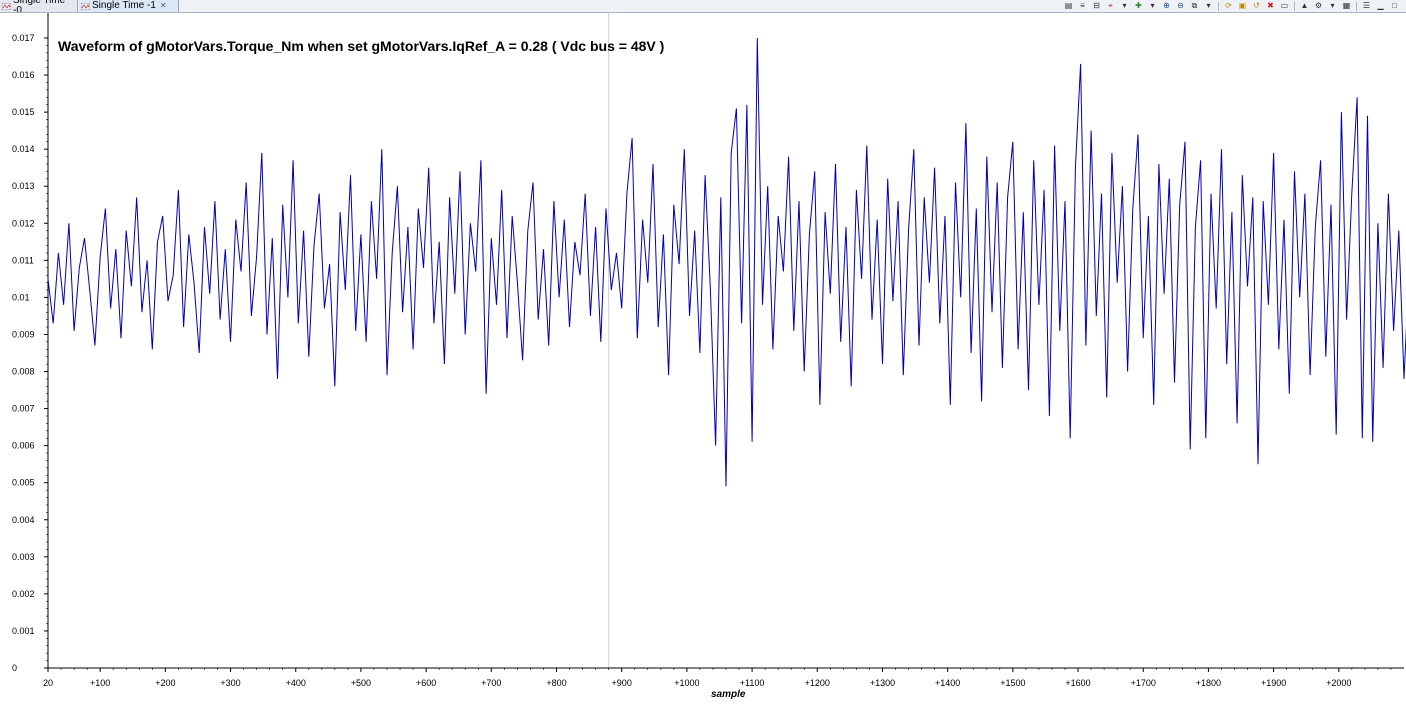 The image size is (1406, 705). What do you see at coordinates (686, 683) in the screenshot?
I see `x-tick-label: +1000` at bounding box center [686, 683].